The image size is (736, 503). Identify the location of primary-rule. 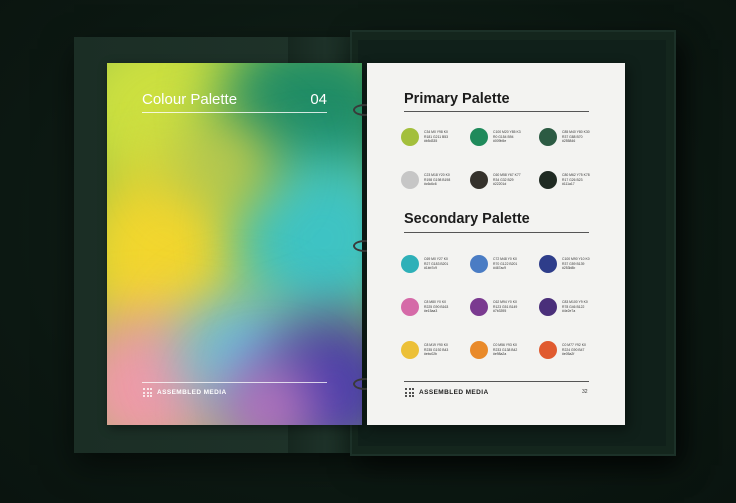
(496, 111).